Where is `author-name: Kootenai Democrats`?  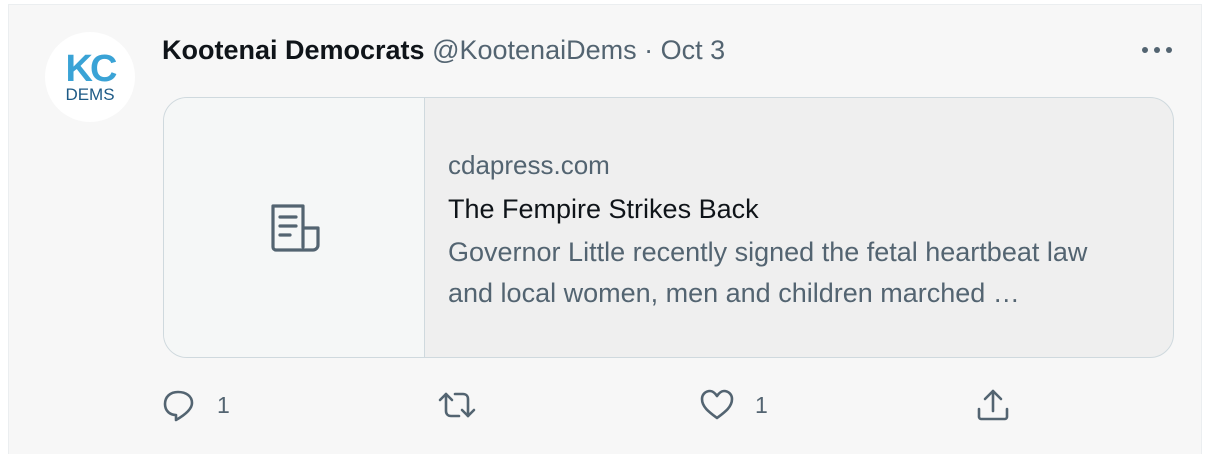
author-name: Kootenai Democrats is located at coordinates (293, 50).